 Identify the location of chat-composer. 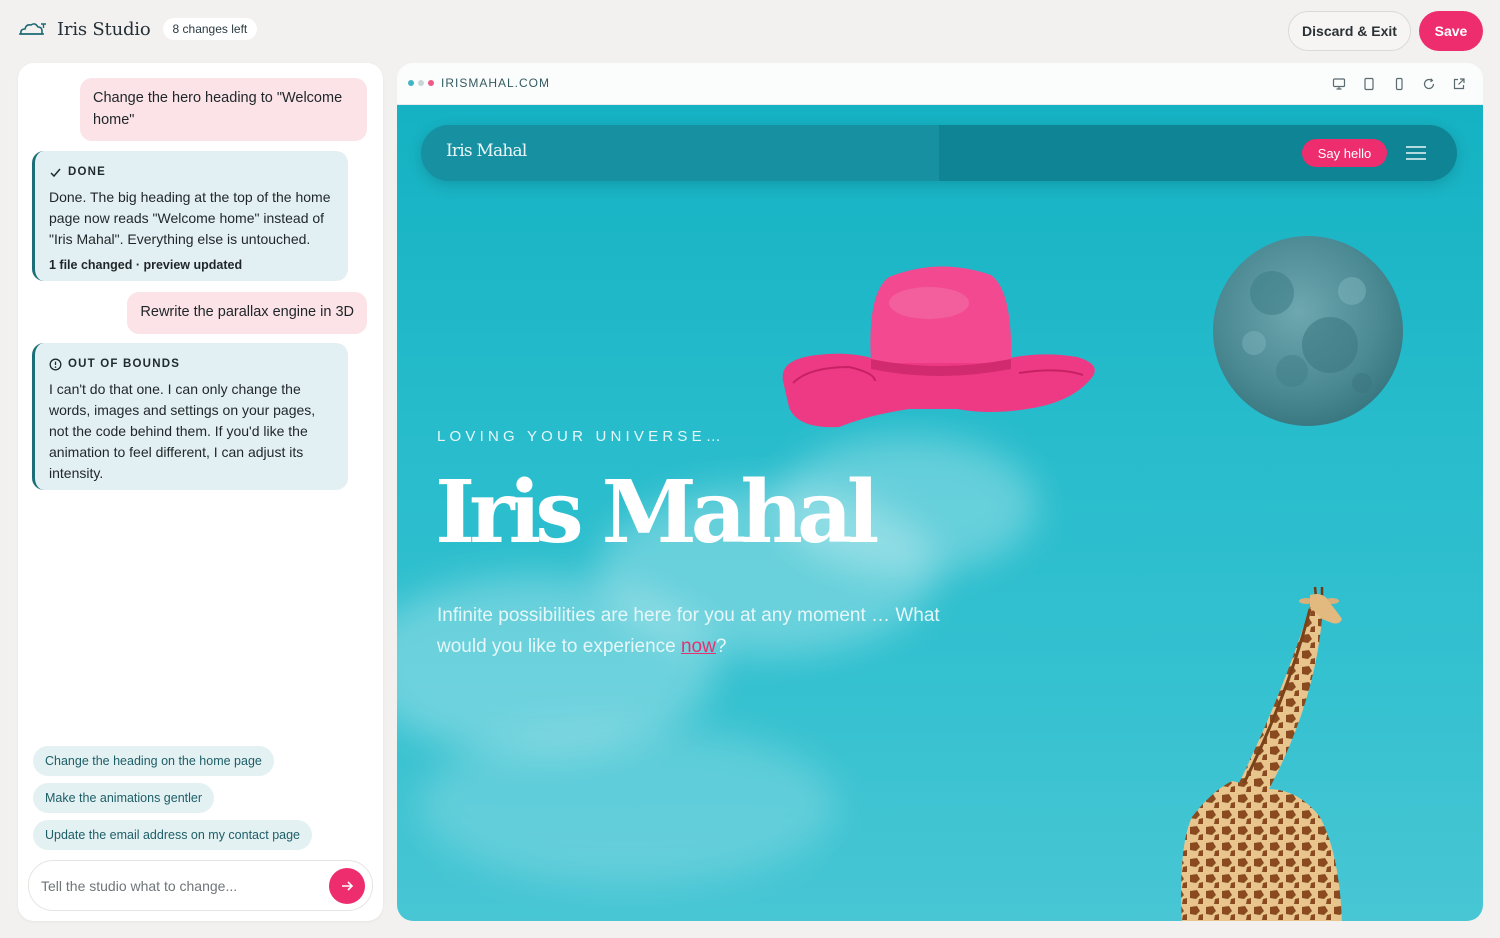
(200, 885).